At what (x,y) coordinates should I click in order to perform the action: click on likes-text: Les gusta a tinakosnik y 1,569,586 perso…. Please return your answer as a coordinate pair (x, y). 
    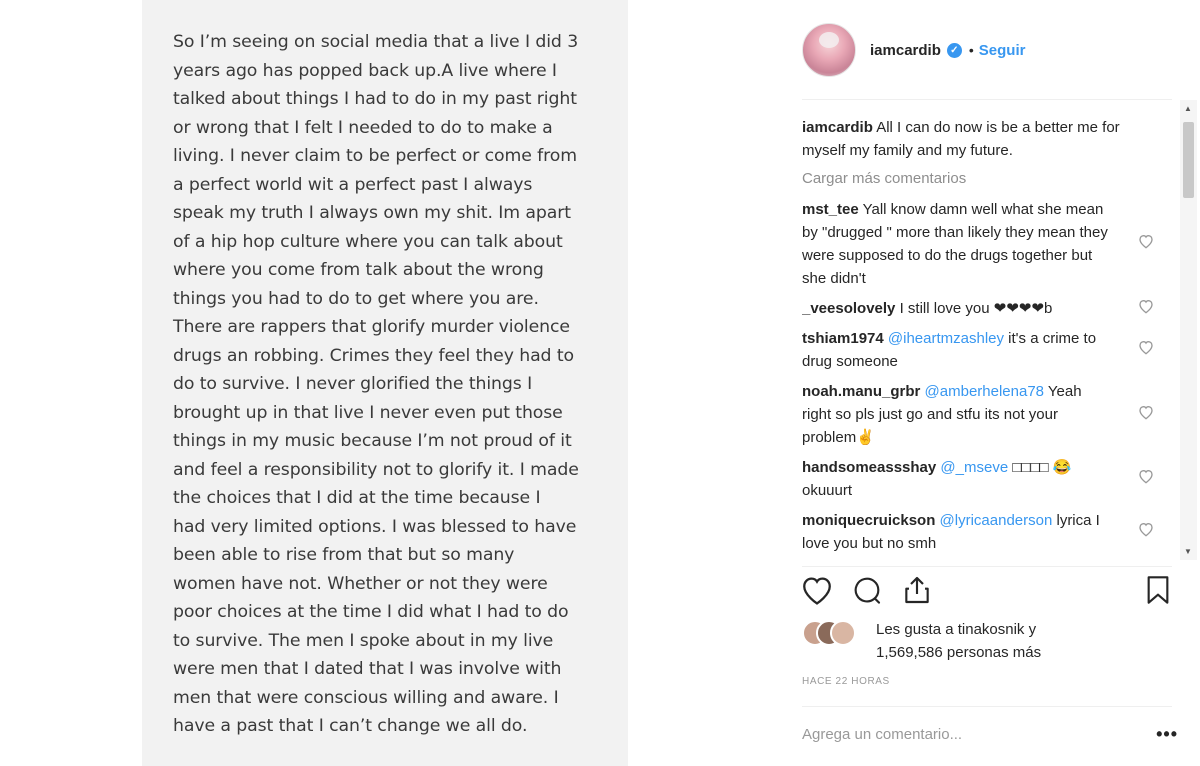
    Looking at the image, I should click on (958, 641).